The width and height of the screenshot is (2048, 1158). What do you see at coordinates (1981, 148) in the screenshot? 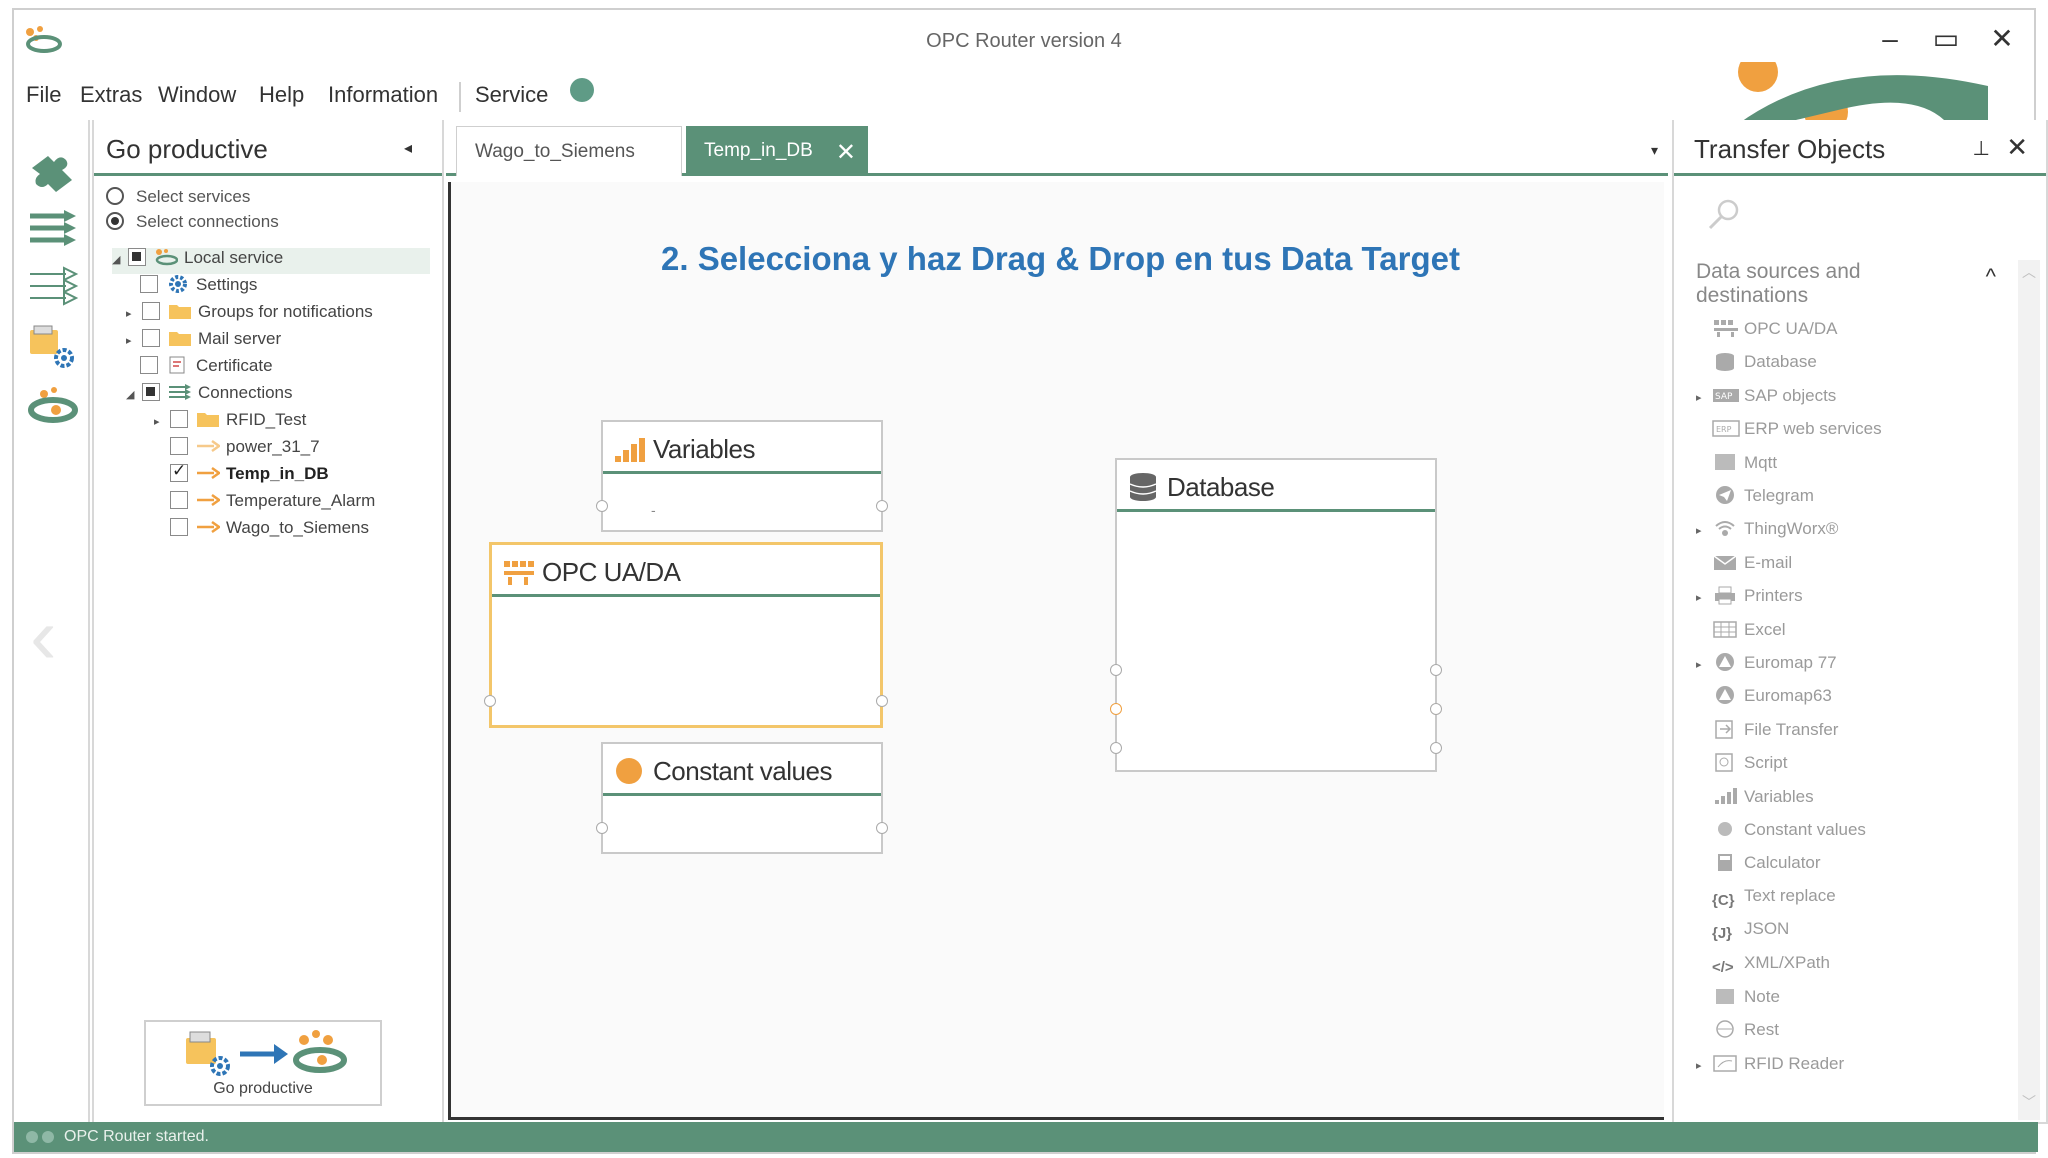
I see `pin-icon: ⊥` at bounding box center [1981, 148].